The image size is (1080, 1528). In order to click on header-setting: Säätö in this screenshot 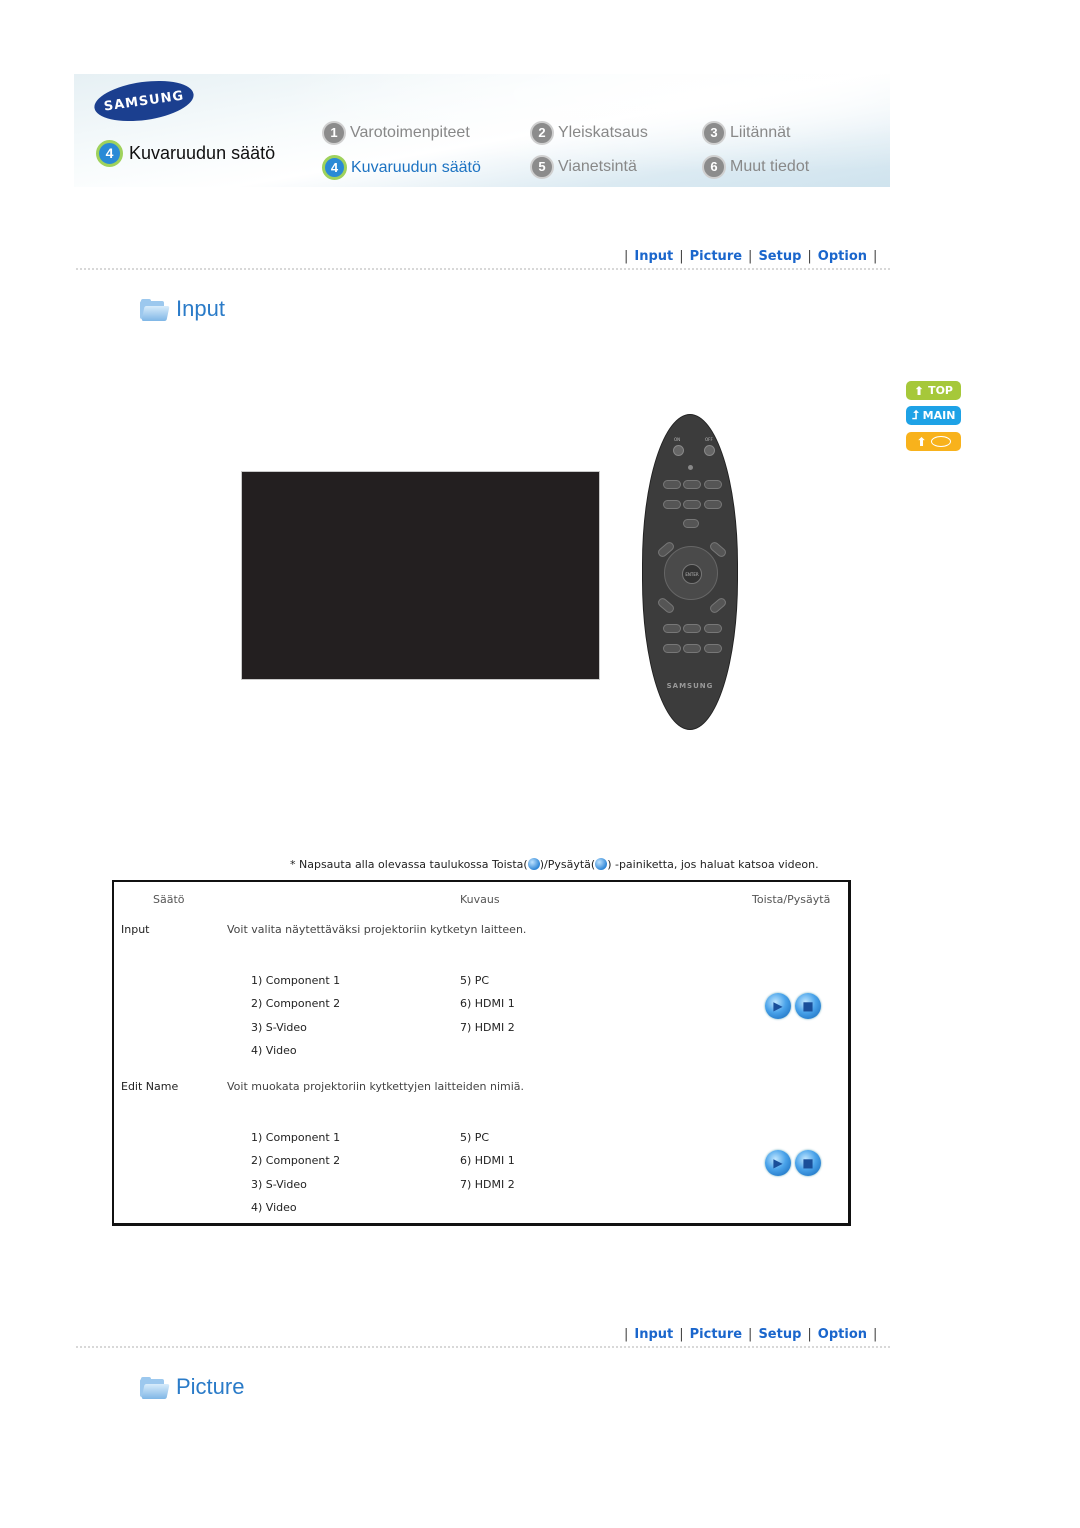, I will do `click(169, 899)`.